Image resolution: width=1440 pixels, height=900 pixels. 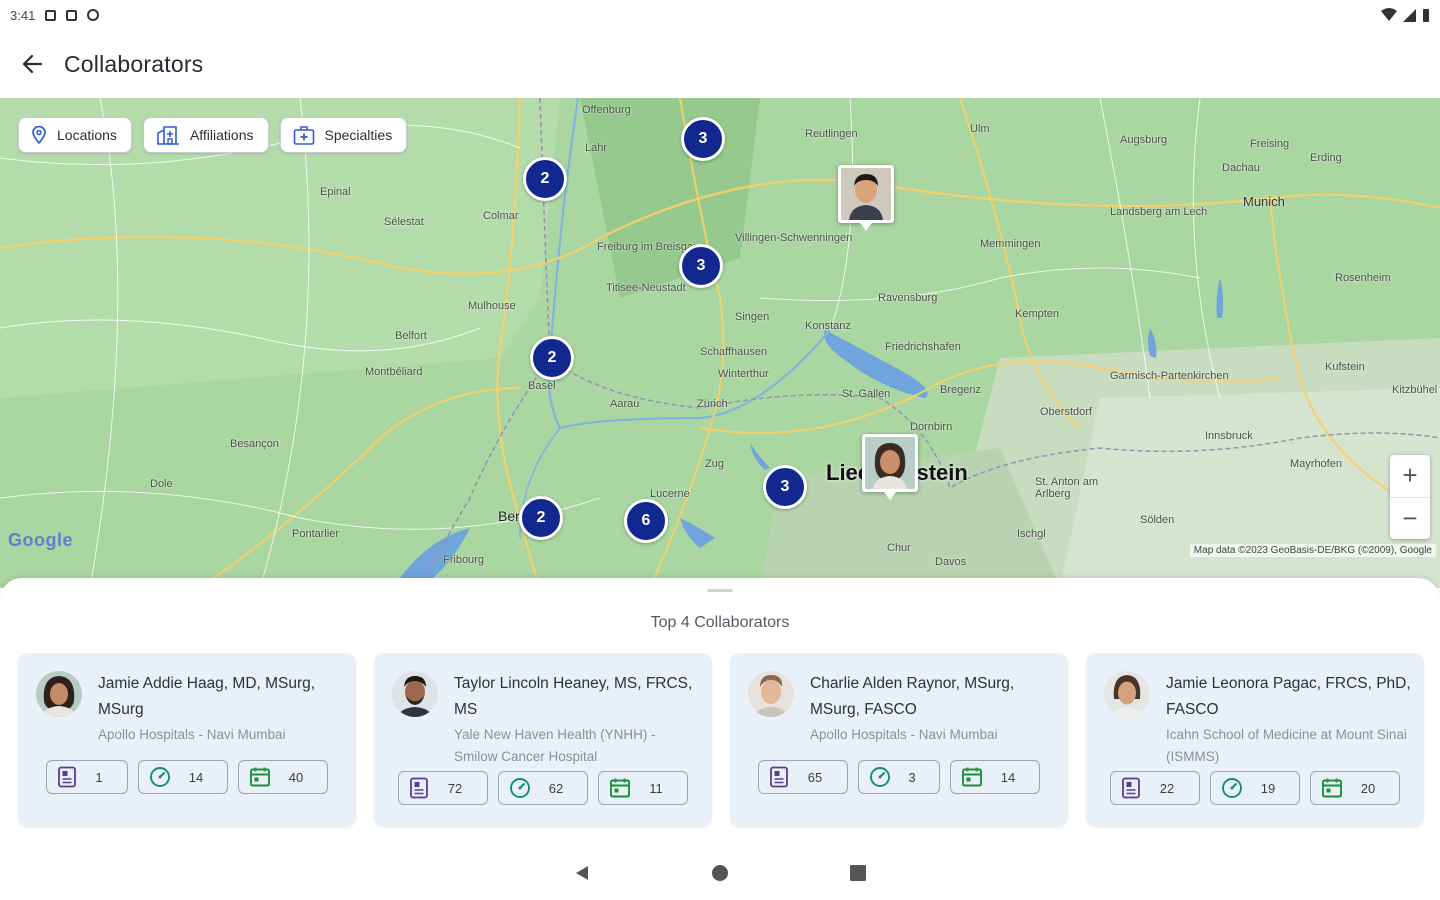 I want to click on locations-filter-chip: Locations, so click(x=75, y=135).